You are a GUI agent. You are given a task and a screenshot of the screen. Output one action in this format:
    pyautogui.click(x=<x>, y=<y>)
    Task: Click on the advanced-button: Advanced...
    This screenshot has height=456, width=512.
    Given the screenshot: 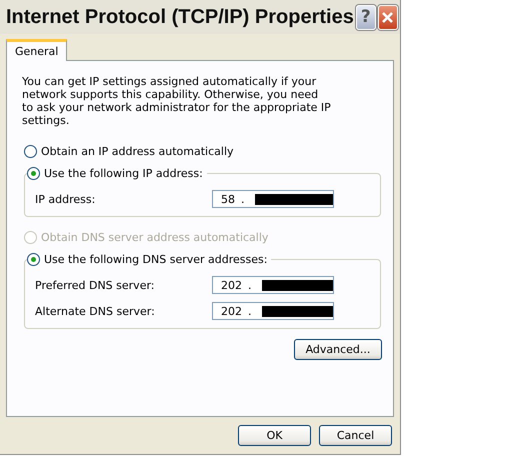 What is the action you would take?
    pyautogui.click(x=338, y=349)
    